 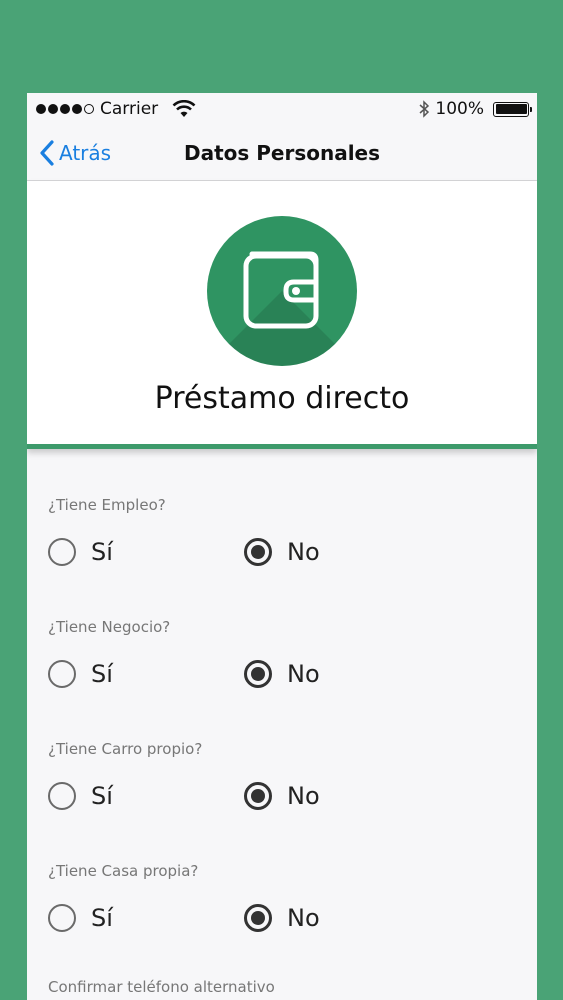 I want to click on signal-strength-icon, so click(x=65, y=109).